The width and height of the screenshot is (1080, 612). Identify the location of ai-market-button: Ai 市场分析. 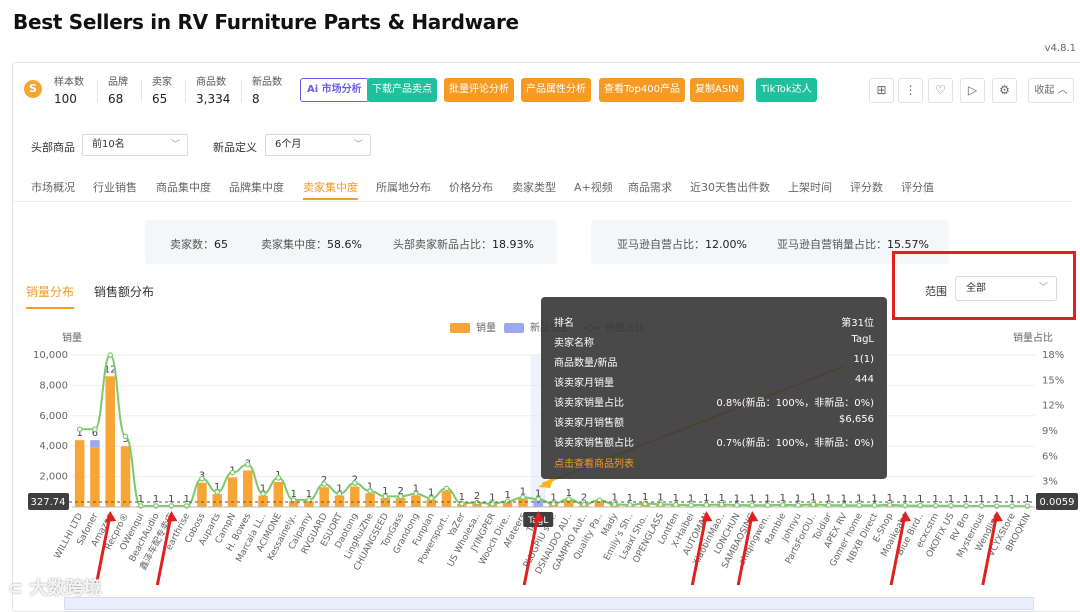
(334, 90).